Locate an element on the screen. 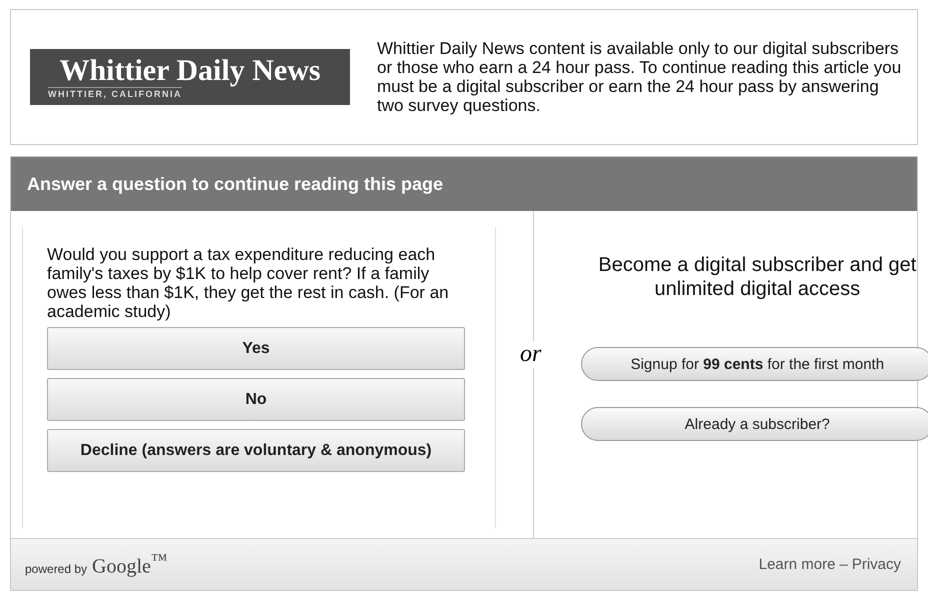  logo-subtitle: WHITTIER, CALIFORNIA is located at coordinates (115, 93).